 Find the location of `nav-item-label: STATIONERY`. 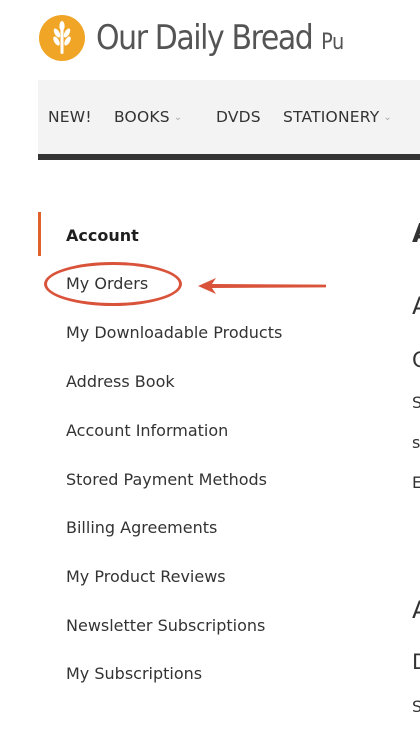

nav-item-label: STATIONERY is located at coordinates (331, 117).